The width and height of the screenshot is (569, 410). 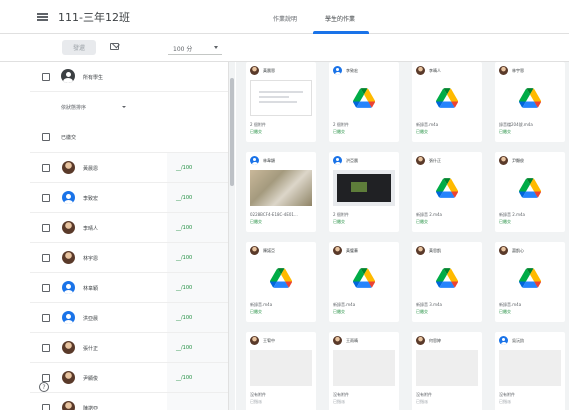 I want to click on submission-card: 李致宏 2 個附件 已繳交, so click(x=364, y=102).